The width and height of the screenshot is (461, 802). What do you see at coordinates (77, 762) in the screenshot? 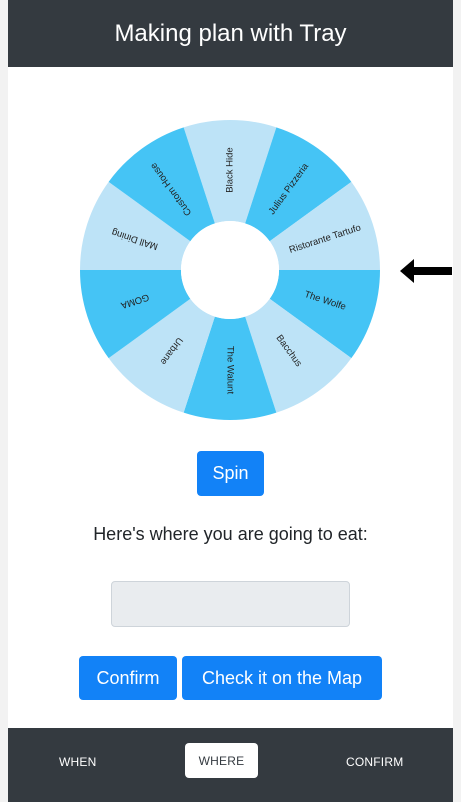
I see `tab-when: WHEN` at bounding box center [77, 762].